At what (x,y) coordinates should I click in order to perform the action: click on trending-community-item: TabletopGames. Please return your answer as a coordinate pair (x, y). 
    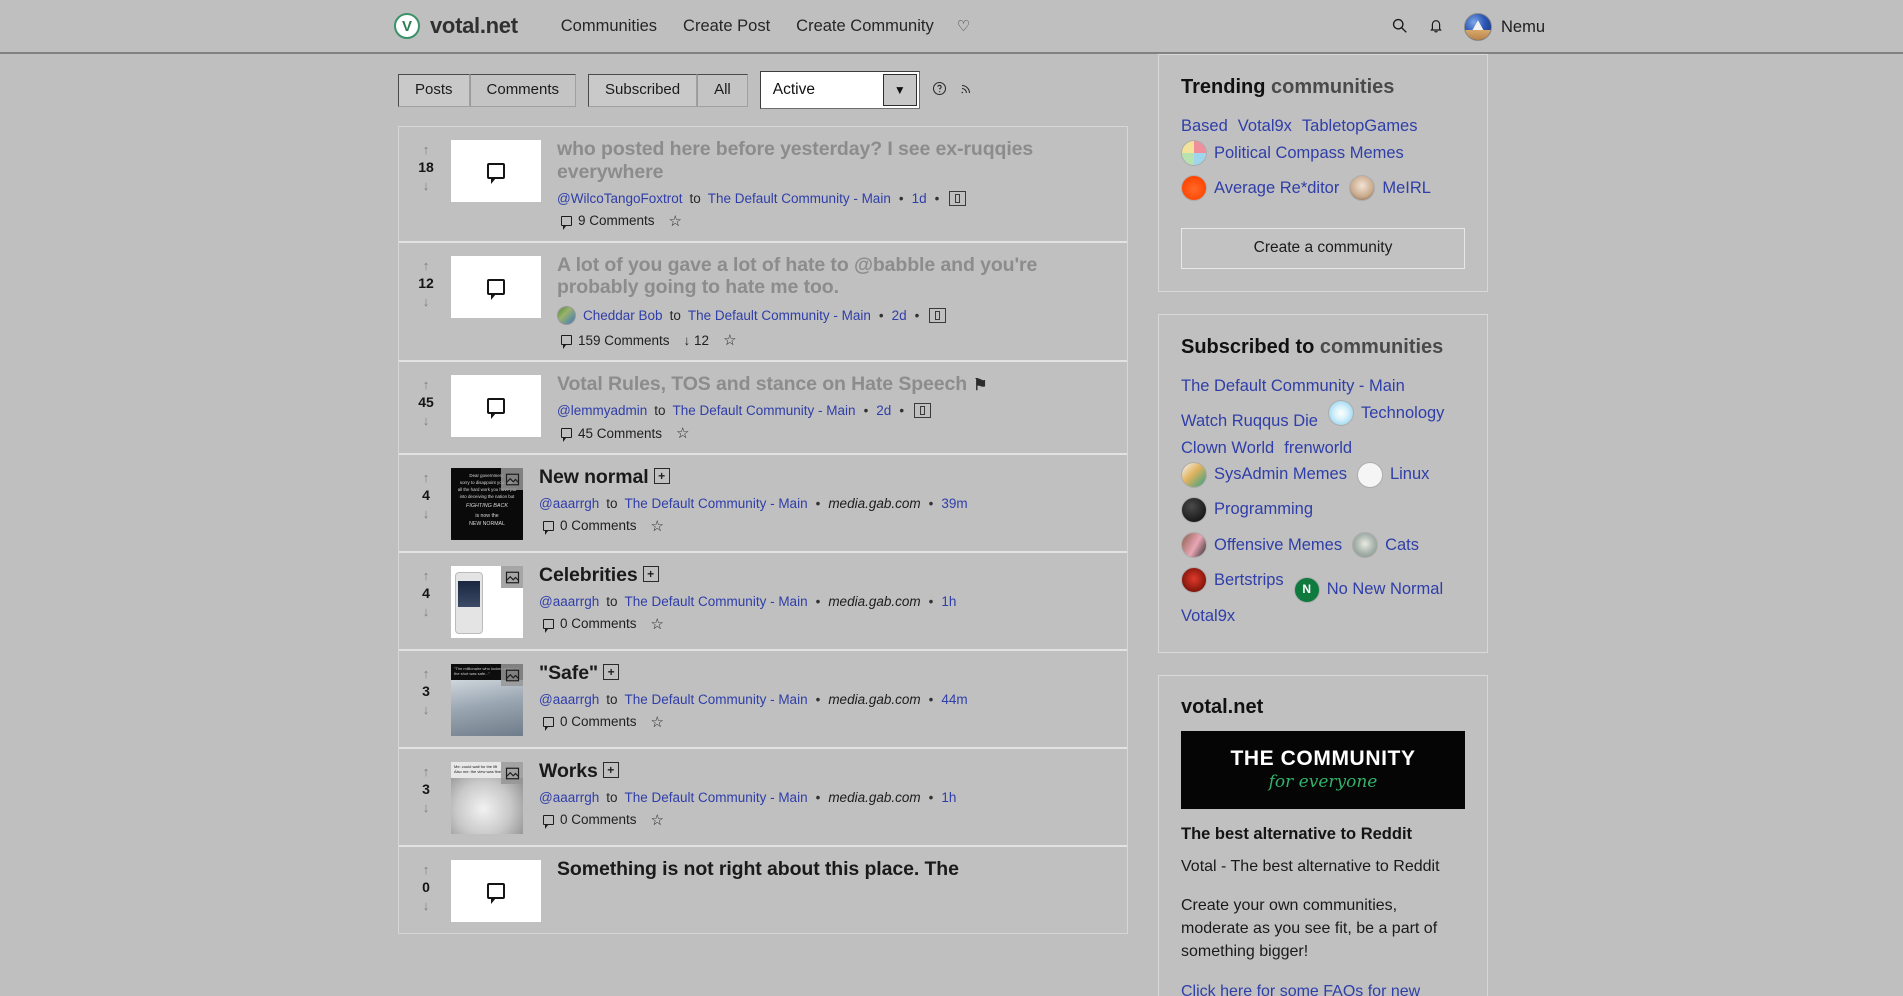
    Looking at the image, I should click on (1360, 126).